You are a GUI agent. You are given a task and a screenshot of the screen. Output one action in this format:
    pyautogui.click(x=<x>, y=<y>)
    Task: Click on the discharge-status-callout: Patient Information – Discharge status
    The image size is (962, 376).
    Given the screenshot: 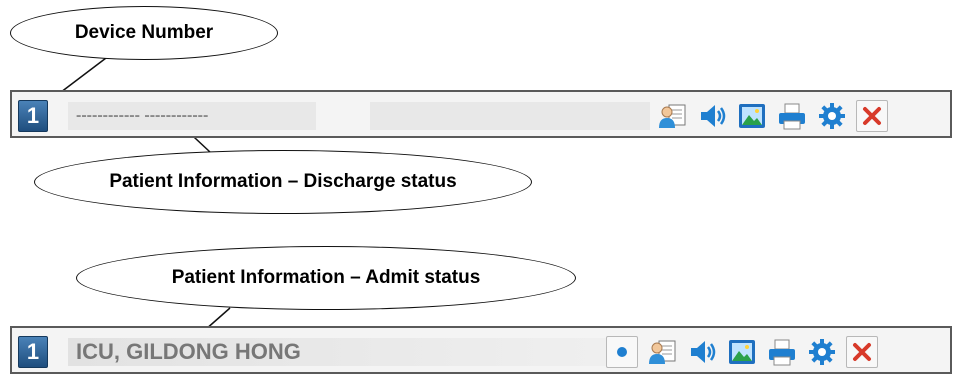 What is the action you would take?
    pyautogui.click(x=283, y=182)
    